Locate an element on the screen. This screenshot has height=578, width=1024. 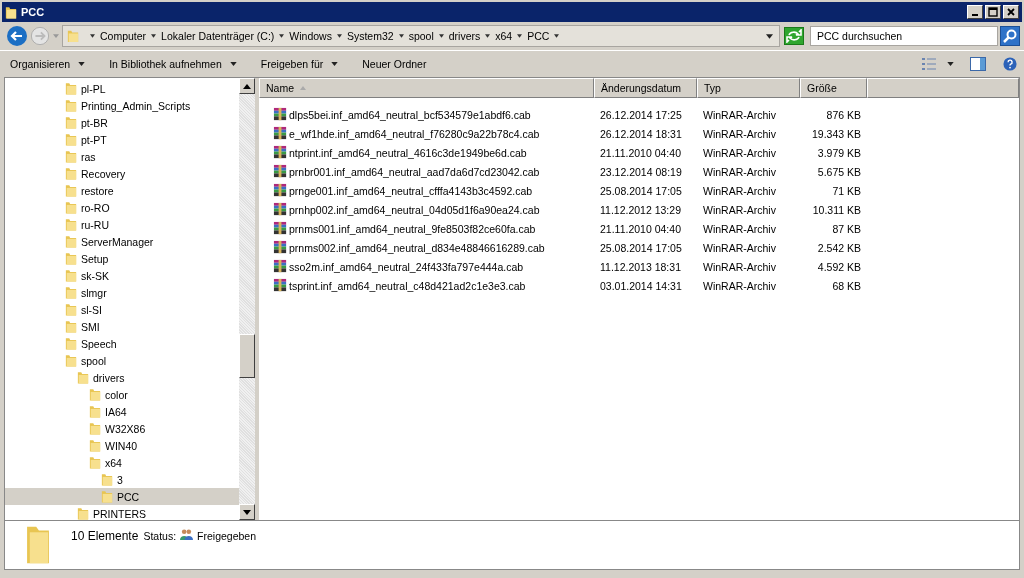
address-bar: Computer Lokaler Datenträger (C:) Windows System32 spool drivers x64 PCC is located at coordinates (421, 36).